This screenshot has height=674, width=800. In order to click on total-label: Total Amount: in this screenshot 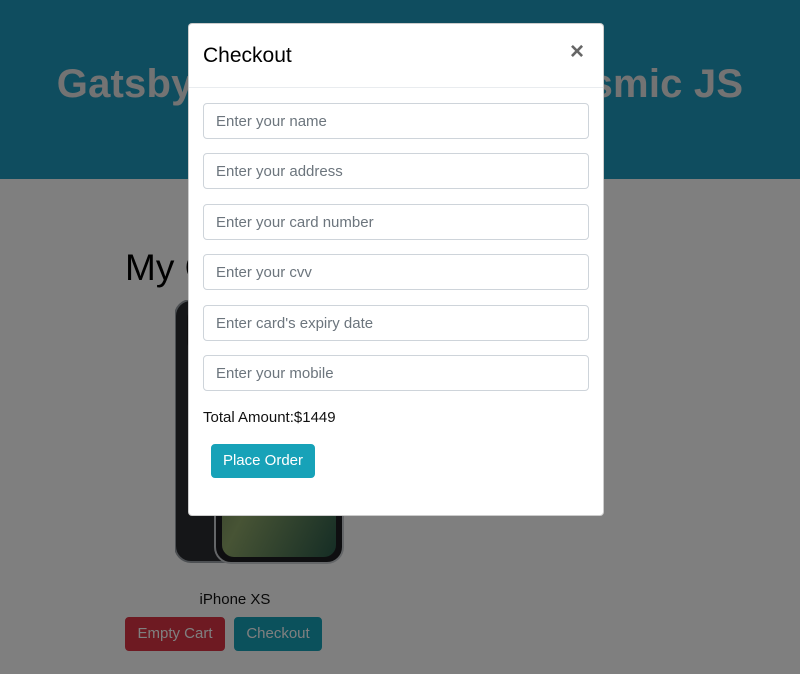, I will do `click(248, 417)`.